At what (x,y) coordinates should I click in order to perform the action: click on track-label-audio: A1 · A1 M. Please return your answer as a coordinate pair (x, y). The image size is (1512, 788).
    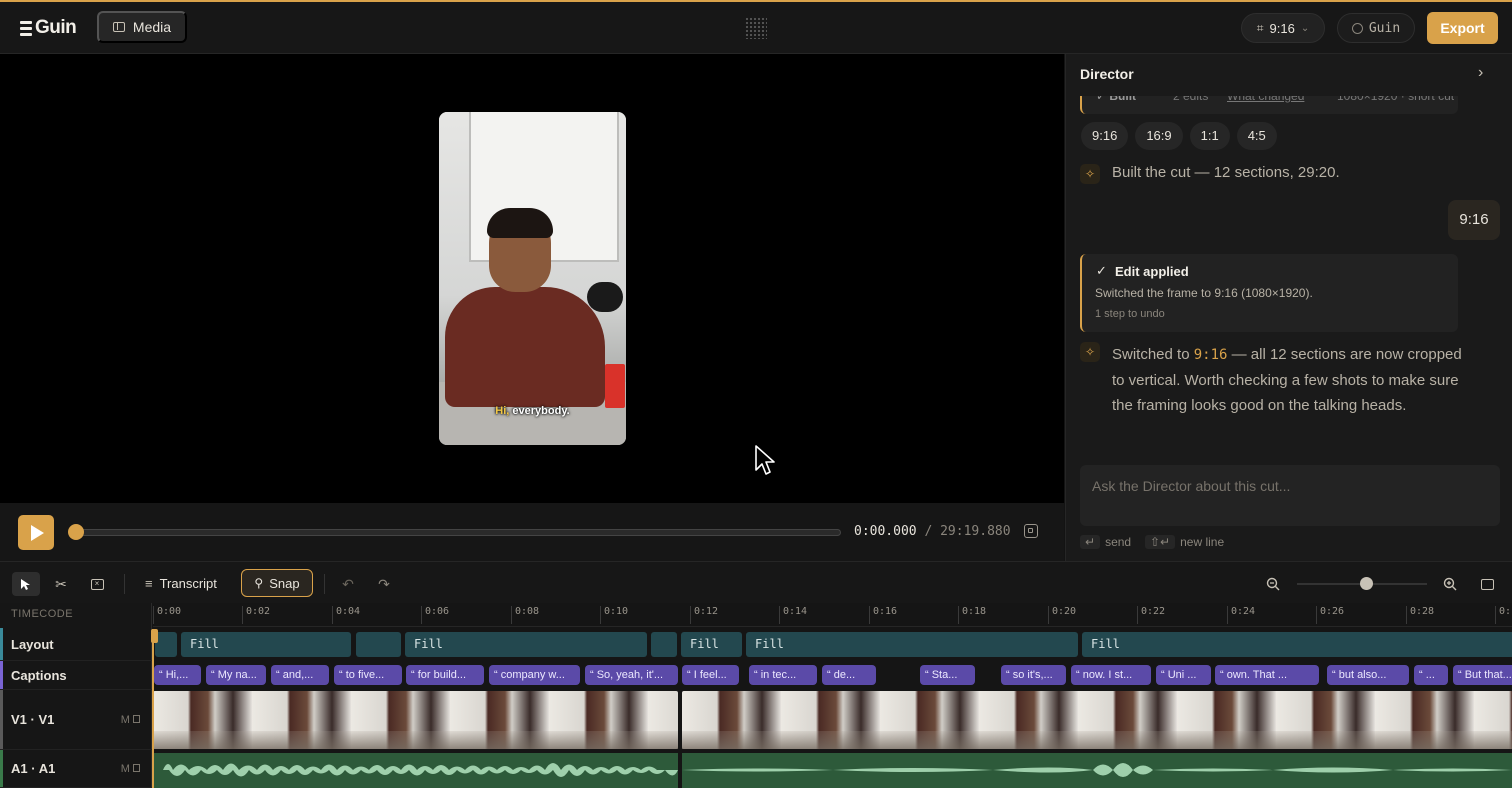
    Looking at the image, I should click on (76, 769).